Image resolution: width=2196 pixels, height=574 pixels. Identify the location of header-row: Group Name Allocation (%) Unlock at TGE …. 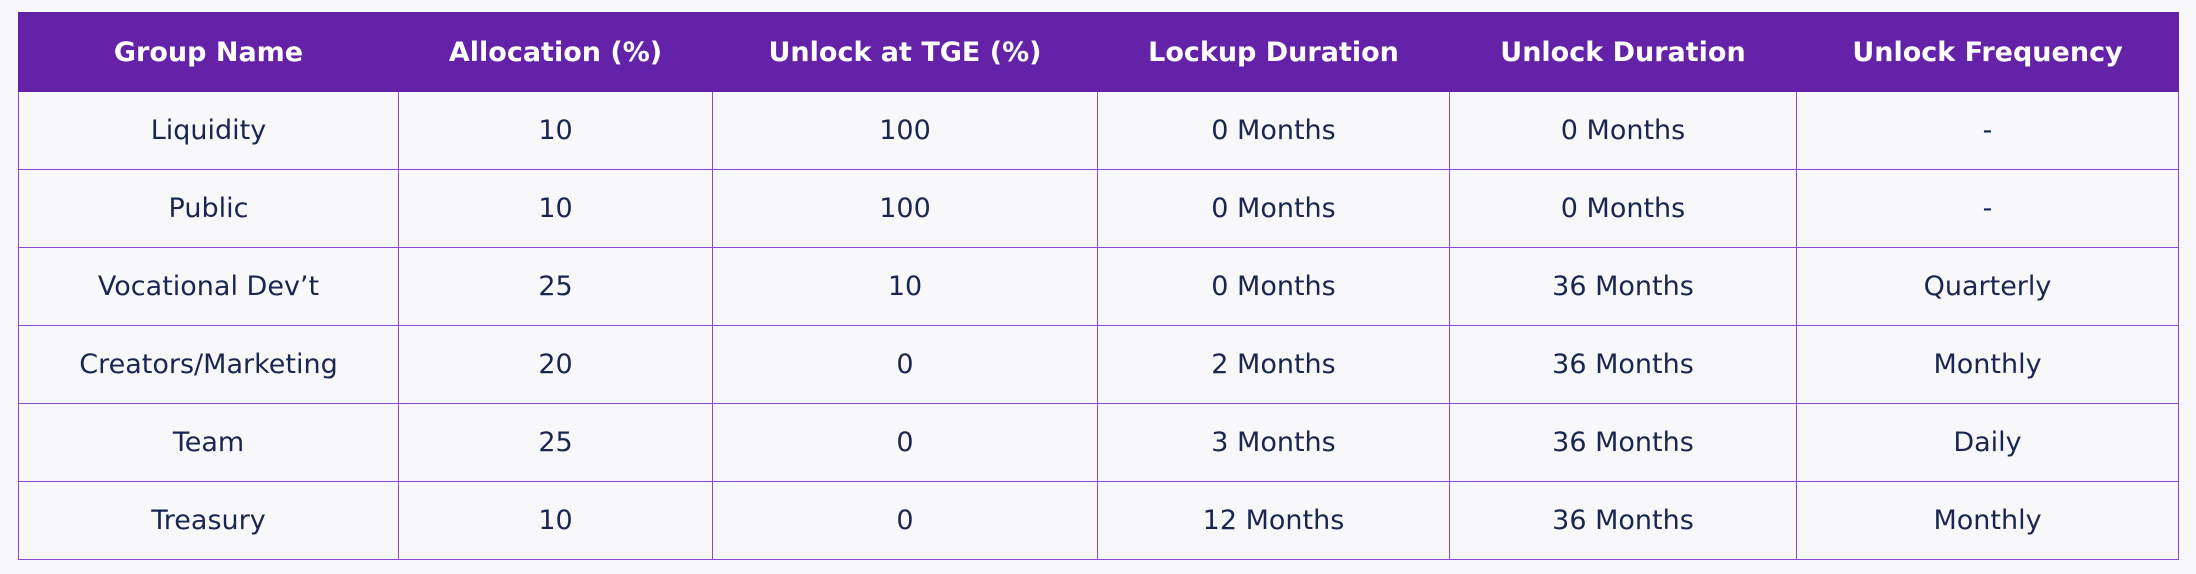
(1098, 52).